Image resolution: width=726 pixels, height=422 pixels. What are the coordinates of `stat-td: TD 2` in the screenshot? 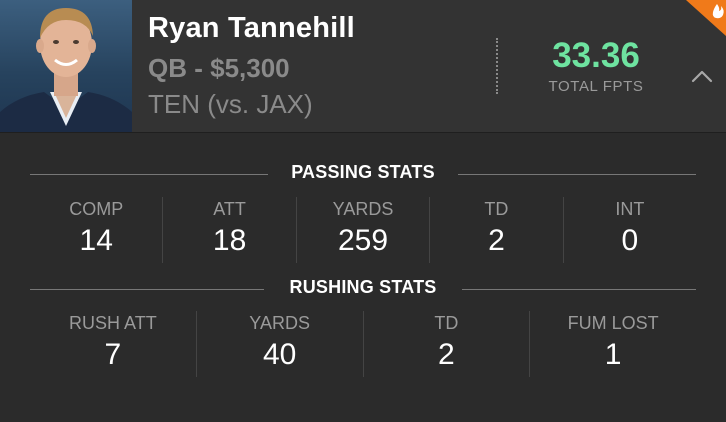 It's located at (495, 230).